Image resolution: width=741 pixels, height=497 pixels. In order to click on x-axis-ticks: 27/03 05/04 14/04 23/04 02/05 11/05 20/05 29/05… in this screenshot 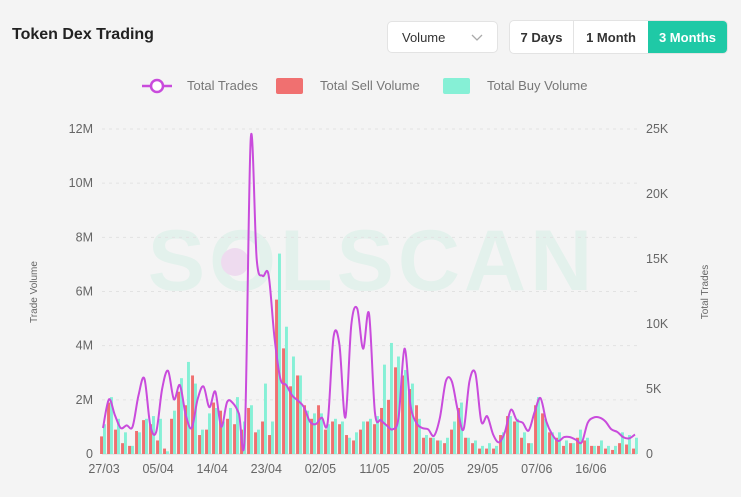, I will do `click(347, 469)`.